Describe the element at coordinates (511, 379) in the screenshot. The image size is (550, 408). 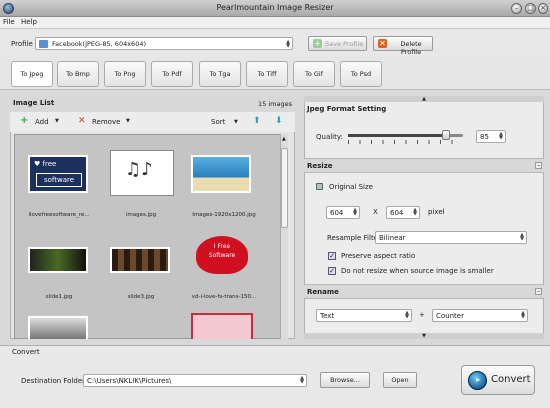
I see `convert-label: Convert` at that location.